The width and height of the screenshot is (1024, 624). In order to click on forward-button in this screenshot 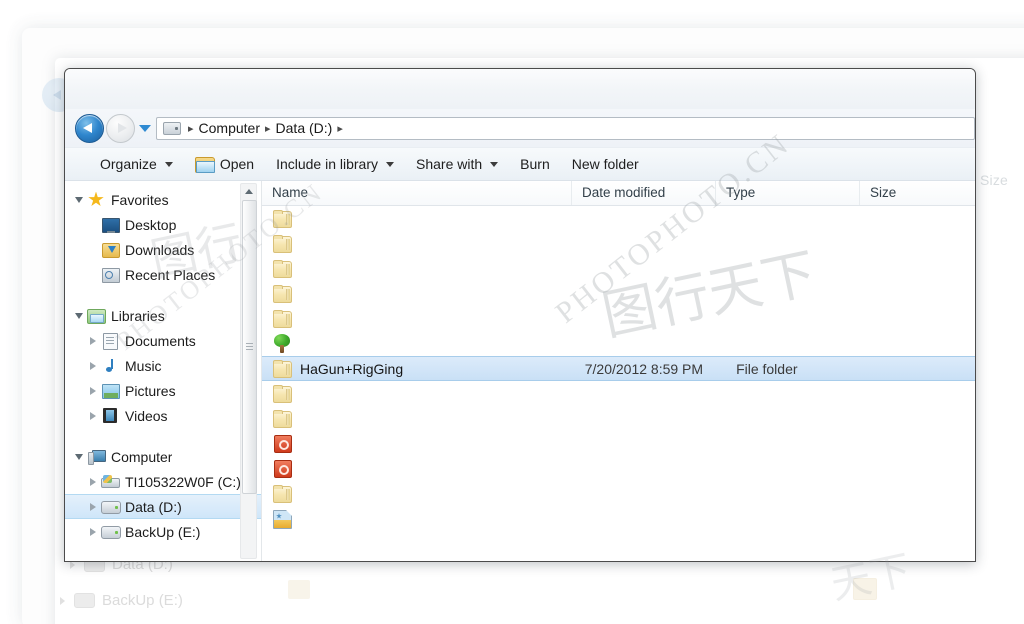, I will do `click(120, 128)`.